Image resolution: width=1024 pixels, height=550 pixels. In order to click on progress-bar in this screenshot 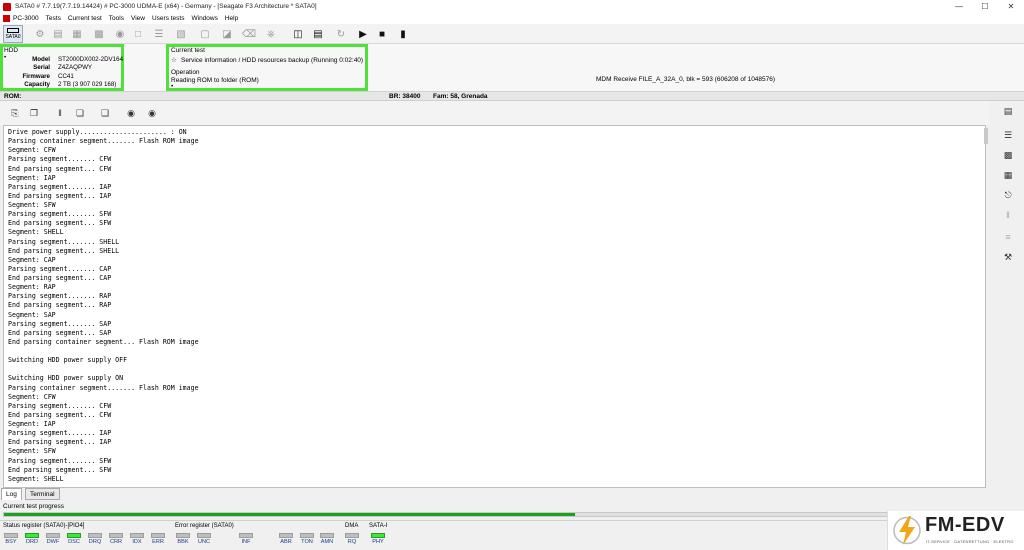, I will do `click(498, 514)`.